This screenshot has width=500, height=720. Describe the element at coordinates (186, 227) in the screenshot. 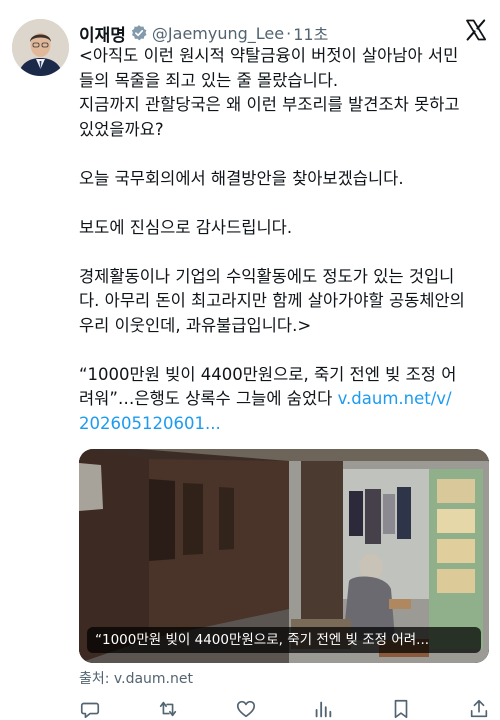

I see `tweet-line: 보도에 진심으로 감사드립니다.` at that location.